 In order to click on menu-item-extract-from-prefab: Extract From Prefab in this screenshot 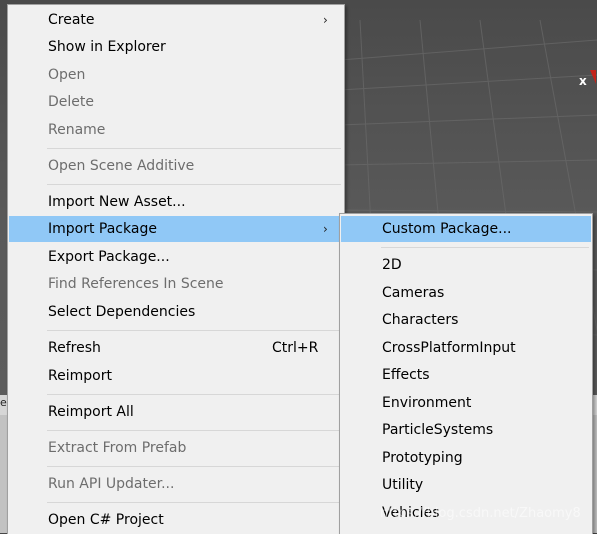, I will do `click(176, 448)`.